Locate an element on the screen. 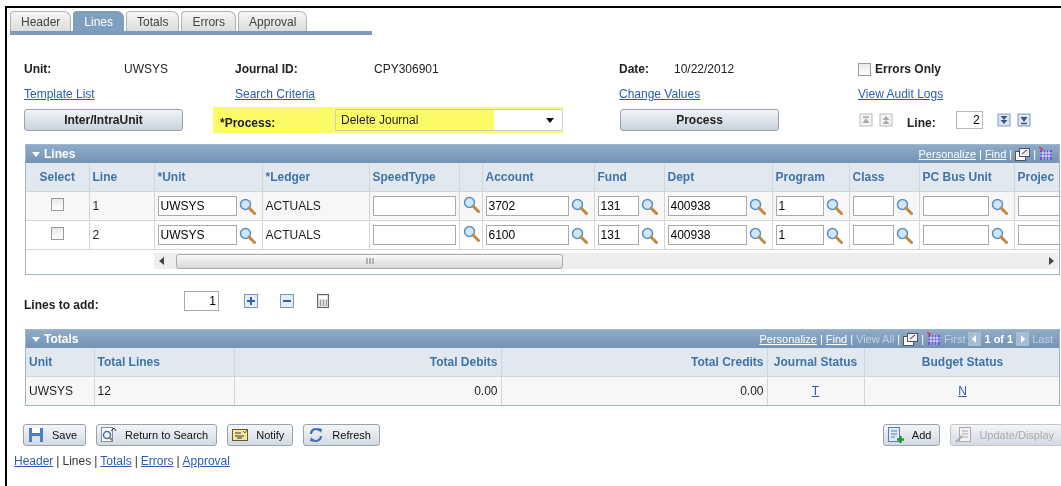 The width and height of the screenshot is (1061, 486). column-header: Projec is located at coordinates (1036, 177).